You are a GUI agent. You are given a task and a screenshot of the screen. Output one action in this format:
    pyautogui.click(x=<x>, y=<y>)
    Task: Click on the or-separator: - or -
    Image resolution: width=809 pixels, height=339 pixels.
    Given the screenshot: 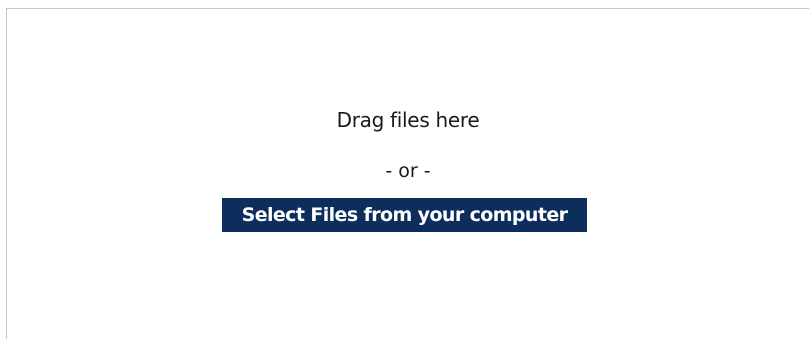 What is the action you would take?
    pyautogui.click(x=408, y=171)
    